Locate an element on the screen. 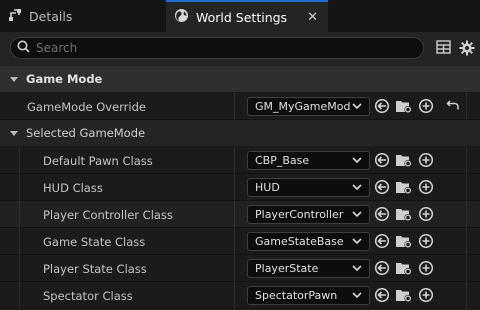  dropdown-value: GameStateBase is located at coordinates (299, 241).